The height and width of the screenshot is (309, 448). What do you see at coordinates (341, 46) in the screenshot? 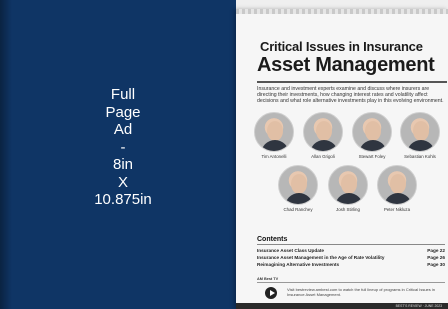
I see `cover-title-line1: Critical Issues in Insurance` at bounding box center [341, 46].